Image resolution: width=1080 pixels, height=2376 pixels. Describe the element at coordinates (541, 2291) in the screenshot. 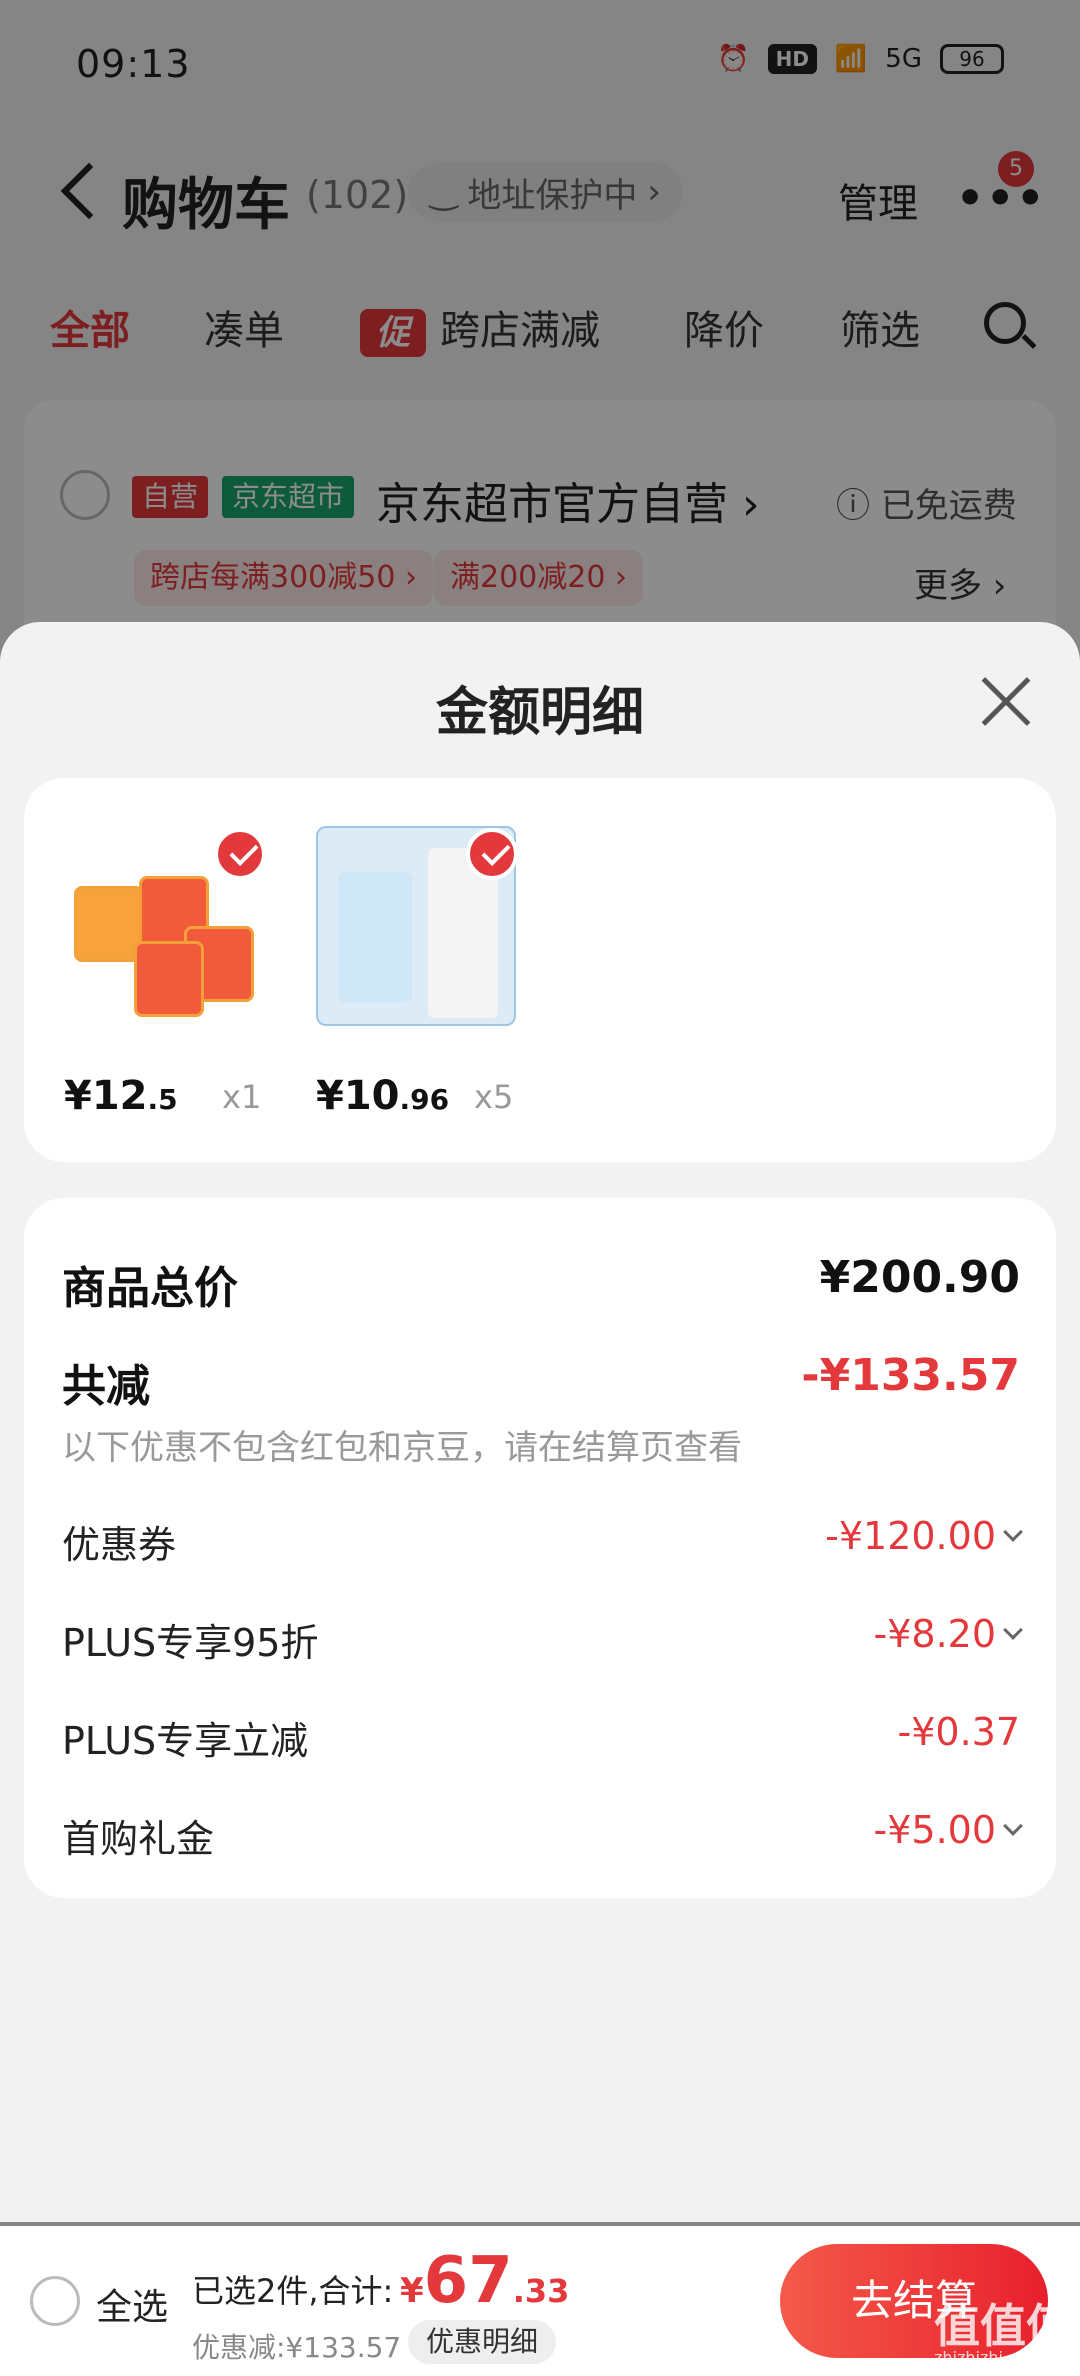

I see `total-dec: .33` at that location.